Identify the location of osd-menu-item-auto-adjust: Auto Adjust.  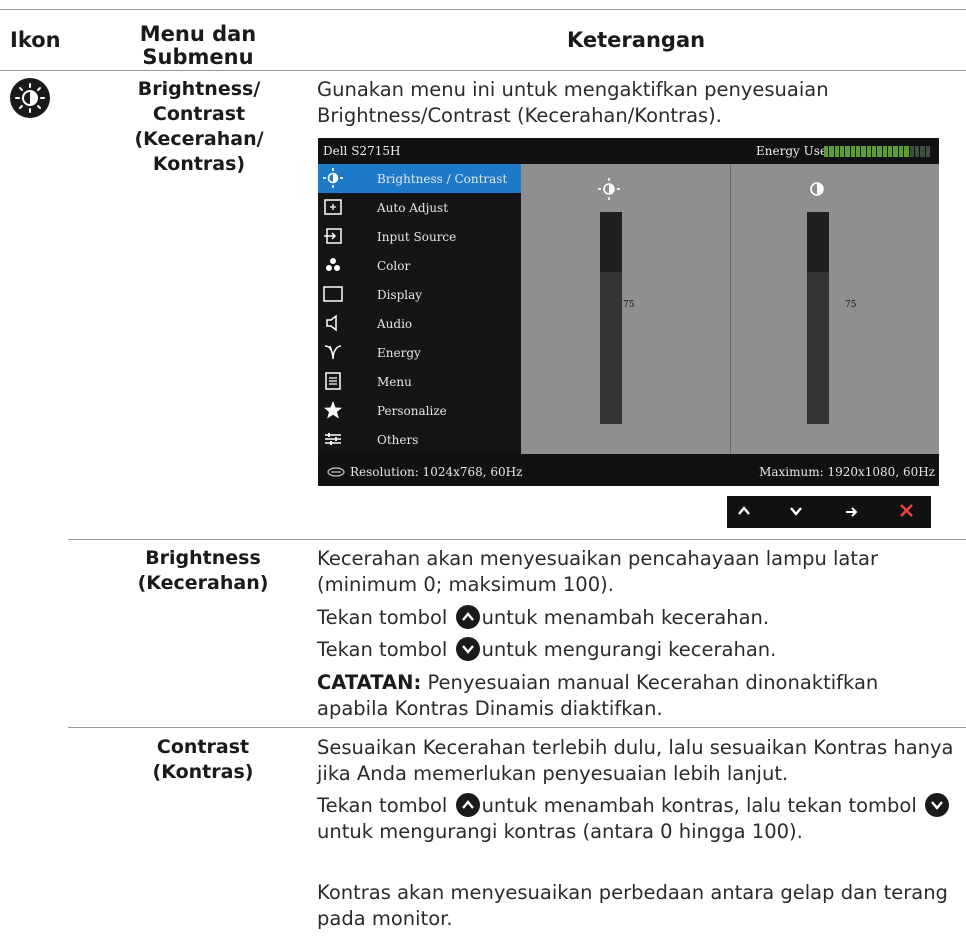
(419, 207).